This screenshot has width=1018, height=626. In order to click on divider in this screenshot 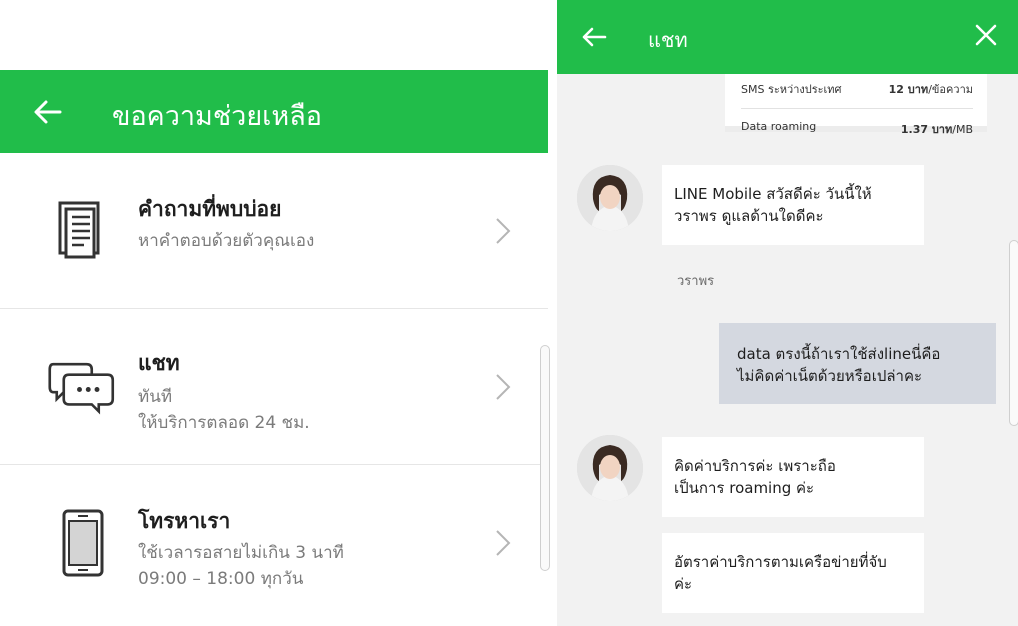, I will do `click(857, 108)`.